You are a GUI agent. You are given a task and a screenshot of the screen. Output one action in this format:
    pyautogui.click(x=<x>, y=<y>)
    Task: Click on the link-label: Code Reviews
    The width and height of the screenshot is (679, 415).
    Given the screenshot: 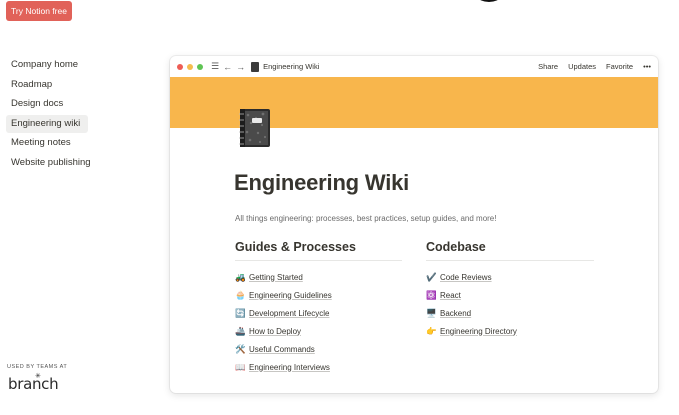 What is the action you would take?
    pyautogui.click(x=466, y=277)
    